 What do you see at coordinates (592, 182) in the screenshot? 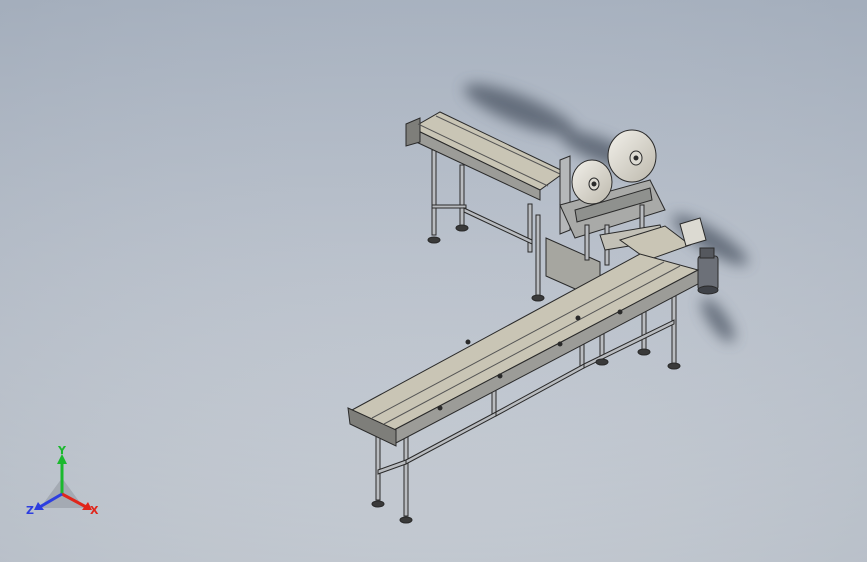
I see `tape-roll-left` at bounding box center [592, 182].